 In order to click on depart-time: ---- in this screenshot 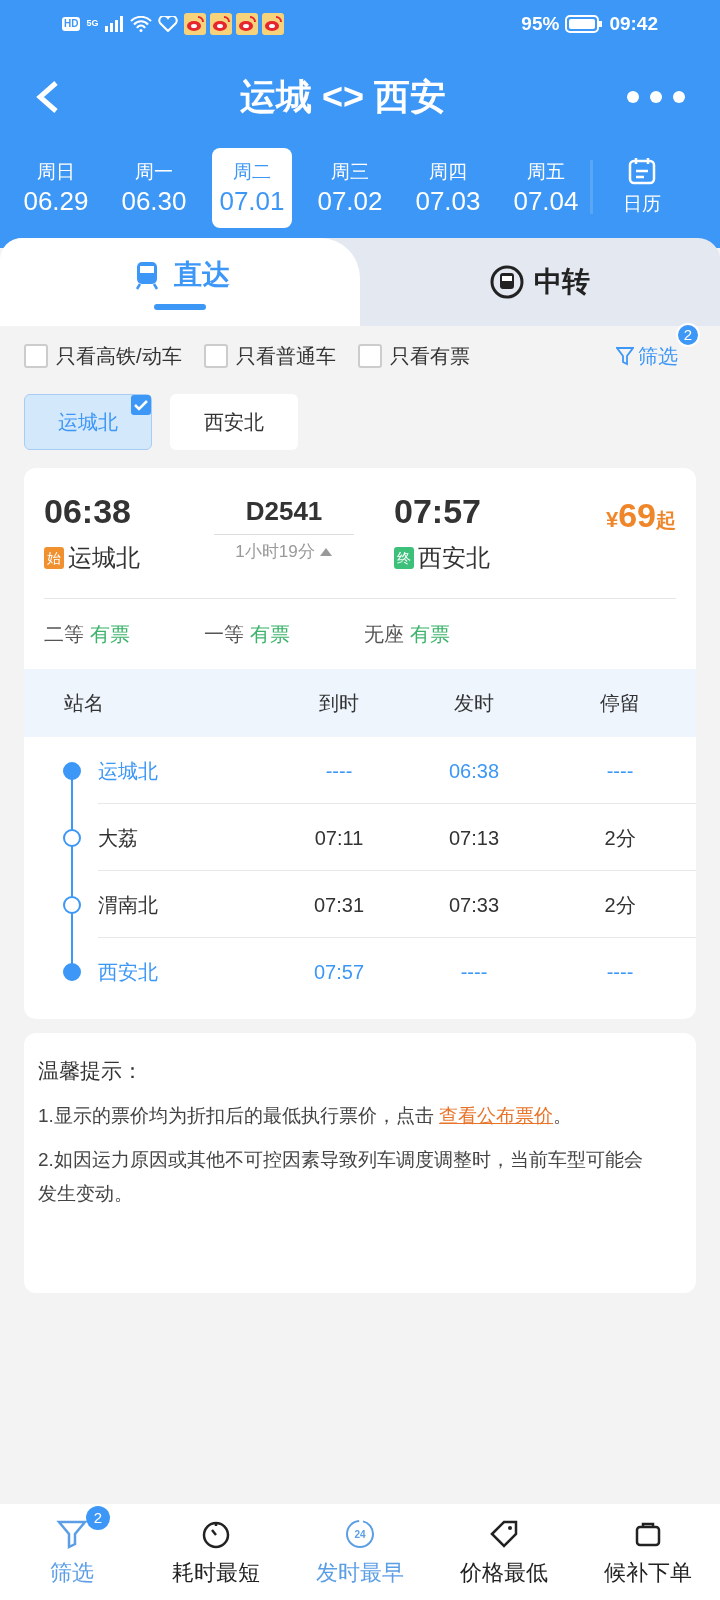, I will do `click(474, 972)`.